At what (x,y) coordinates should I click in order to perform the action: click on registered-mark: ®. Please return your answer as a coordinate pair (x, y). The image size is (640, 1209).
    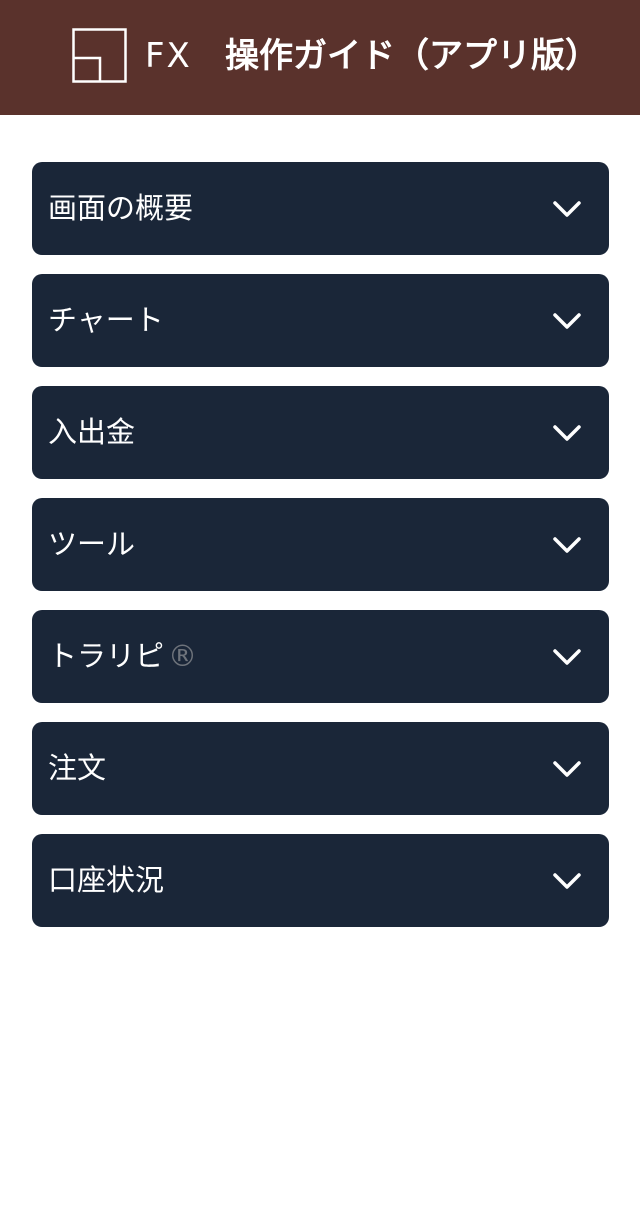
    Looking at the image, I should click on (183, 656).